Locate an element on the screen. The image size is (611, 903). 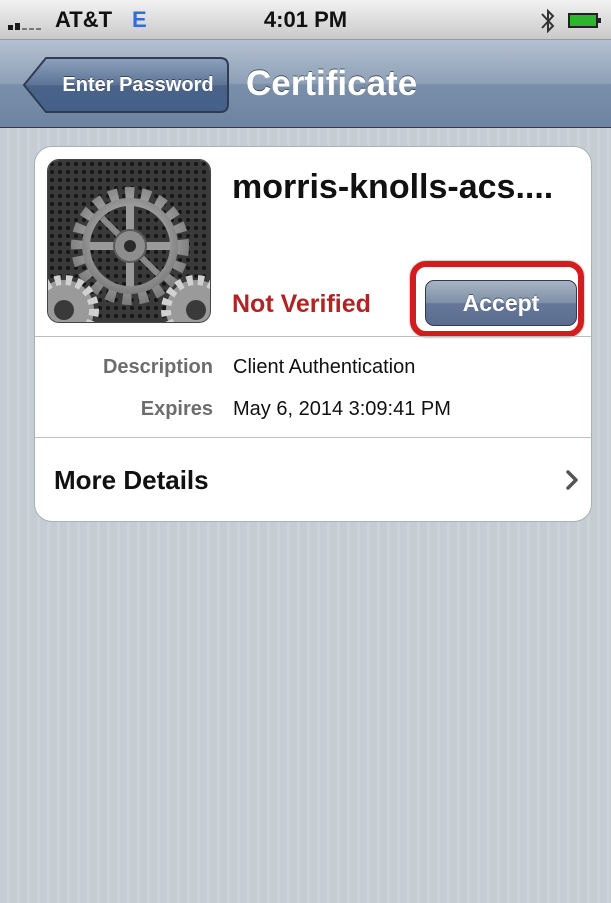
divider is located at coordinates (313, 336).